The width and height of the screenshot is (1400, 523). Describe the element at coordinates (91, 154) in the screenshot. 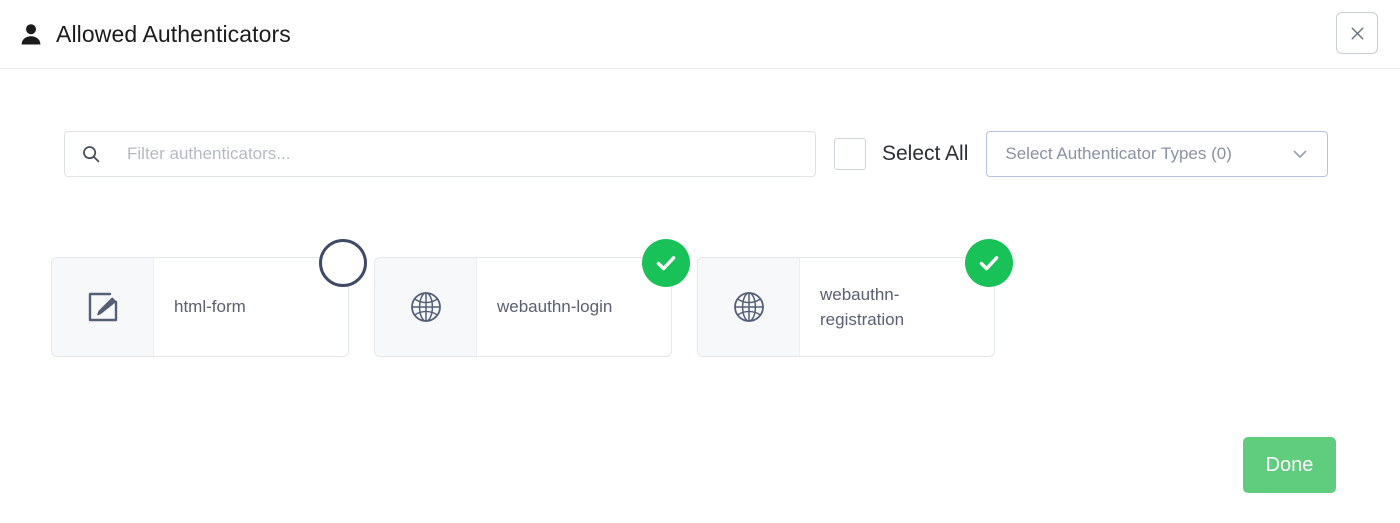

I see `search-icon` at that location.